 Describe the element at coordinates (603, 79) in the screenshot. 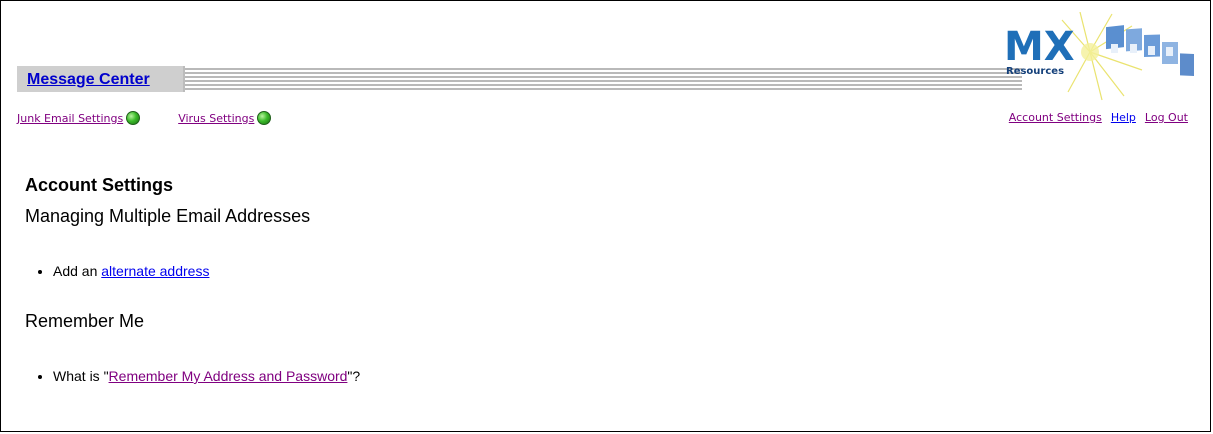

I see `header-stripes` at that location.